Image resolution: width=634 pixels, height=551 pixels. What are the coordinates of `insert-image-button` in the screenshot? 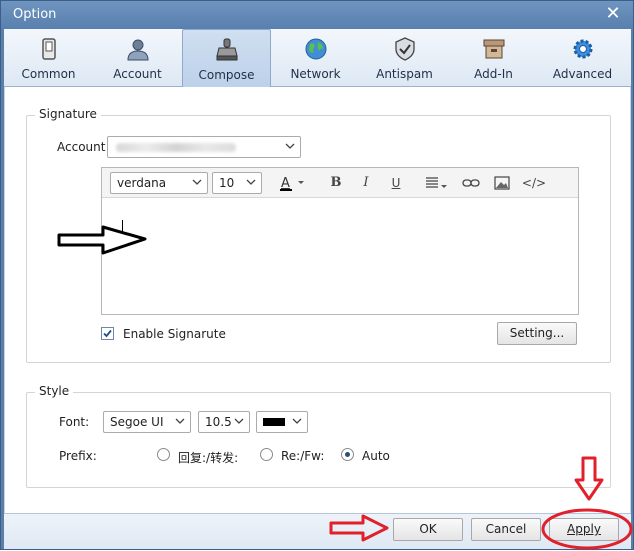 It's located at (502, 183).